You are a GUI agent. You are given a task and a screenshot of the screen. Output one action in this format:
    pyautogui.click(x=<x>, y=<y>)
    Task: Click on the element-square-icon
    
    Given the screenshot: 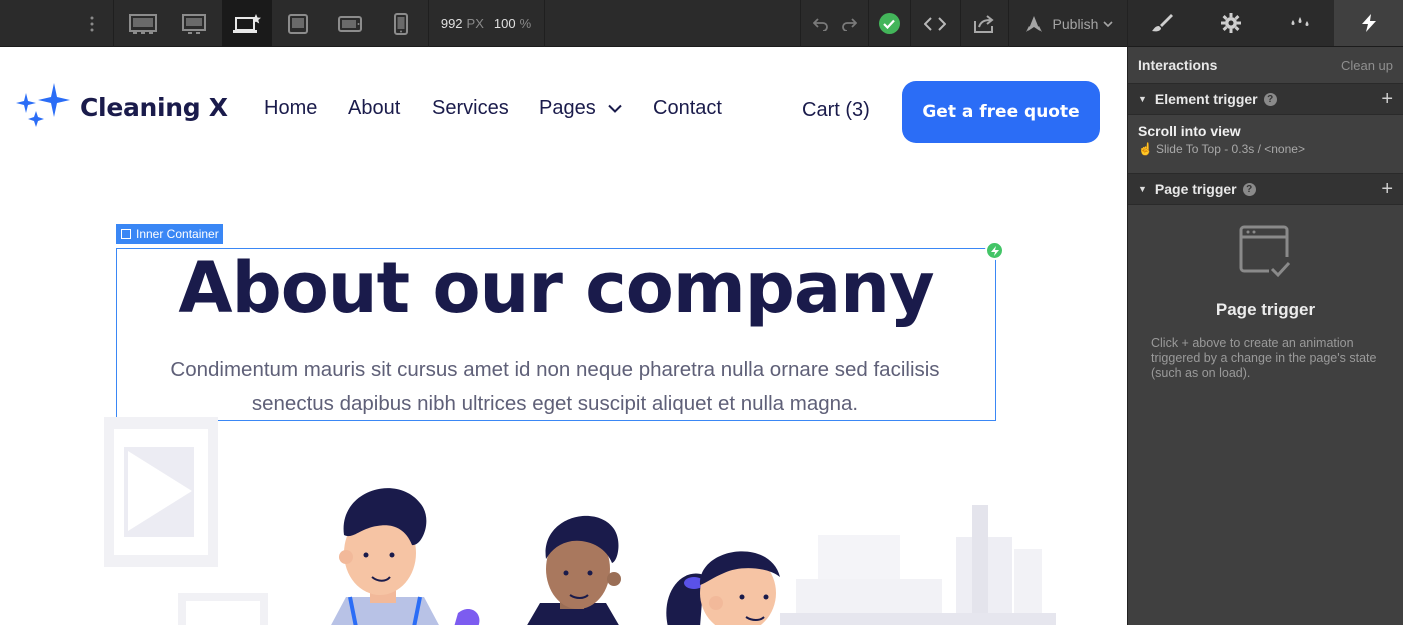 What is the action you would take?
    pyautogui.click(x=126, y=234)
    